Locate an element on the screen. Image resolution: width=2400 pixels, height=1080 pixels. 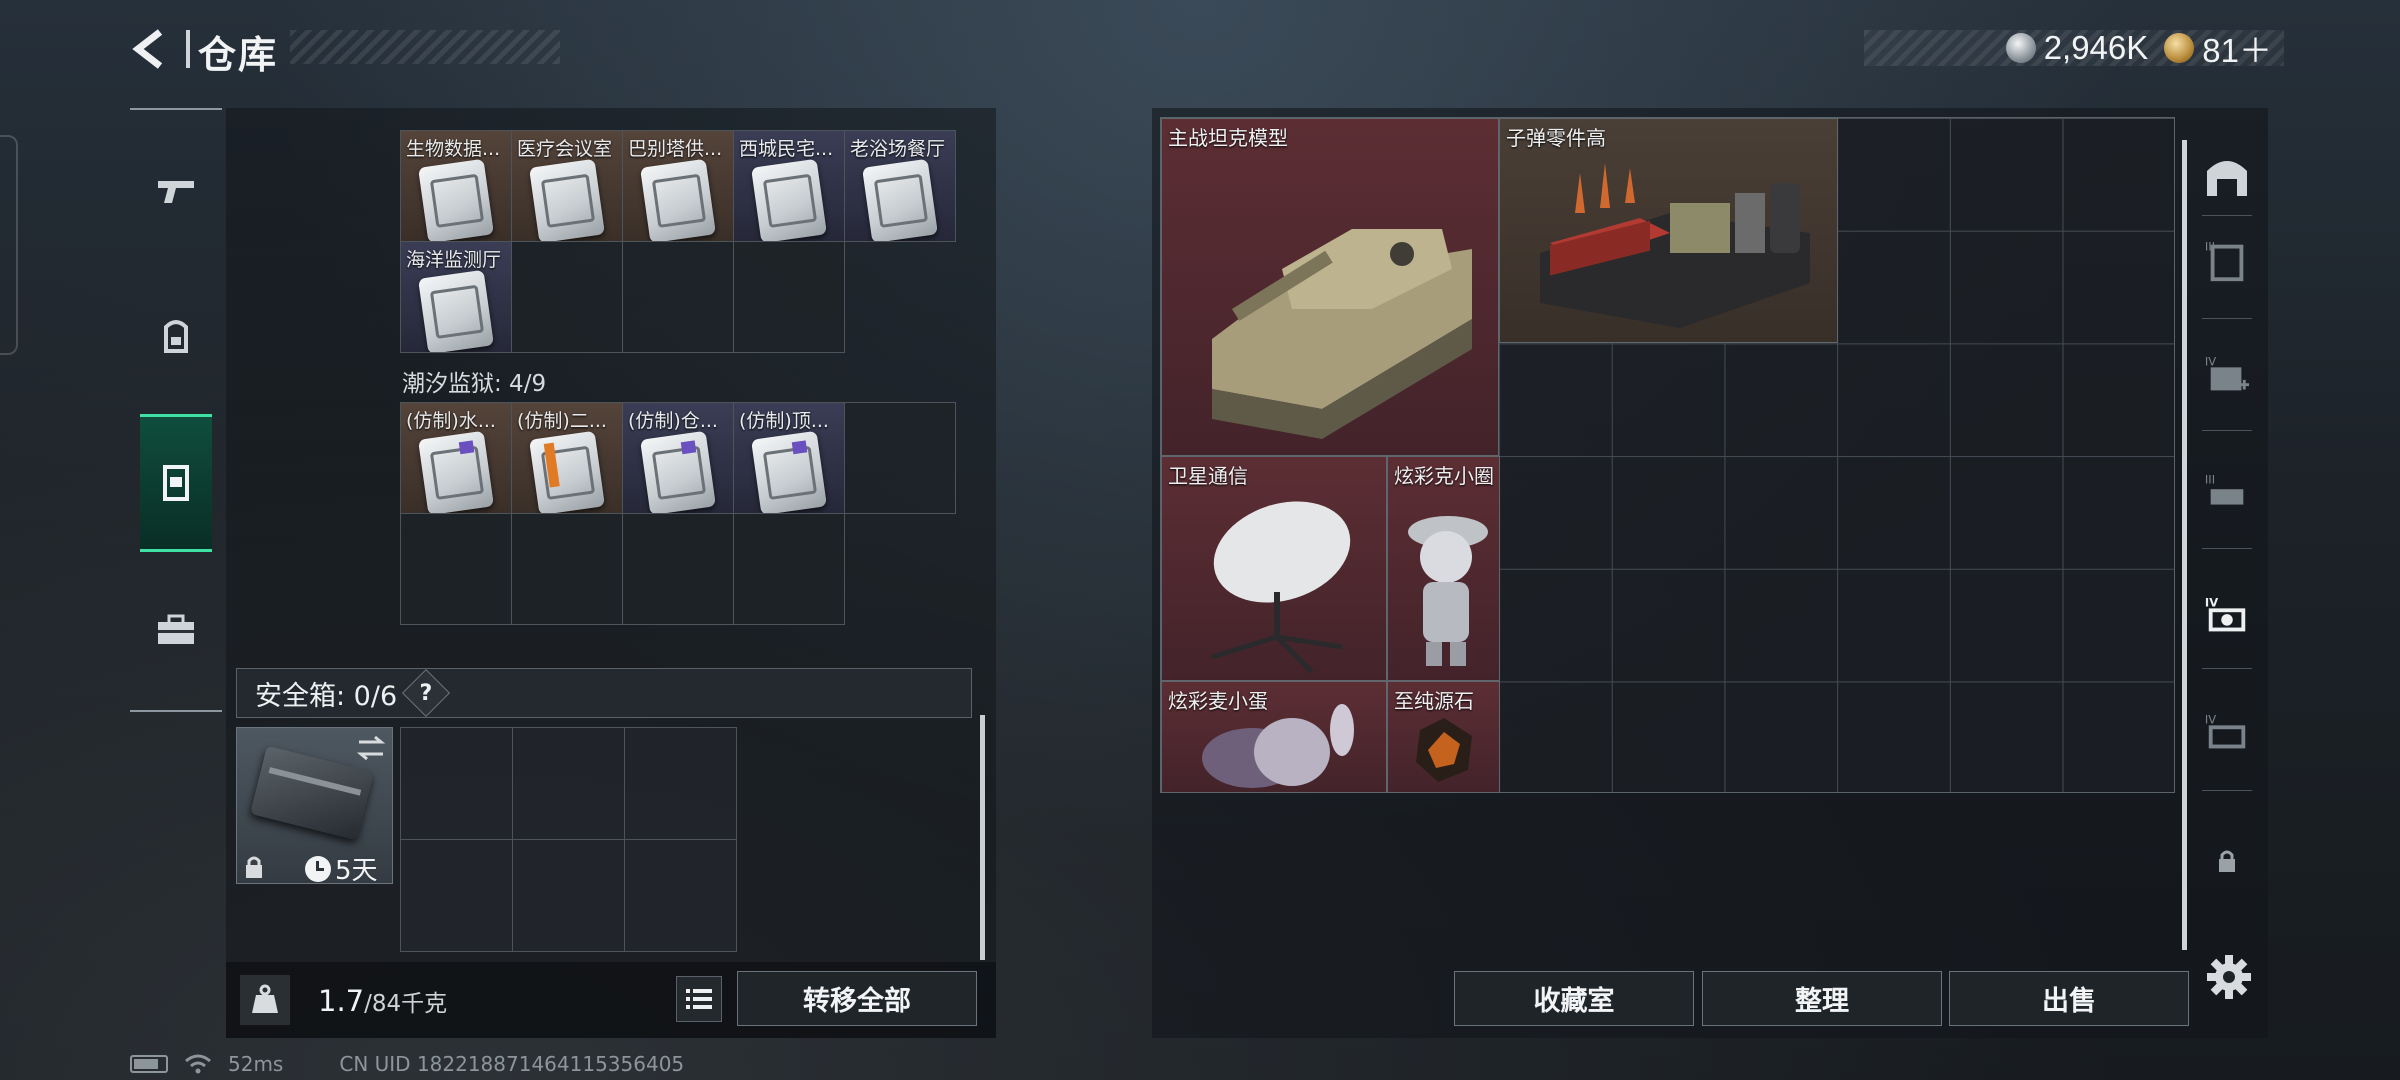
transfer-all-button: 转移全部 is located at coordinates (857, 998).